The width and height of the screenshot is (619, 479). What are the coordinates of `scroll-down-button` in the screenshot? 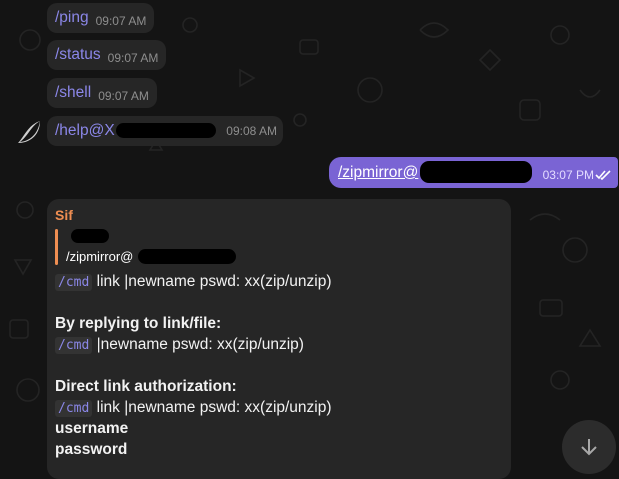 It's located at (589, 447).